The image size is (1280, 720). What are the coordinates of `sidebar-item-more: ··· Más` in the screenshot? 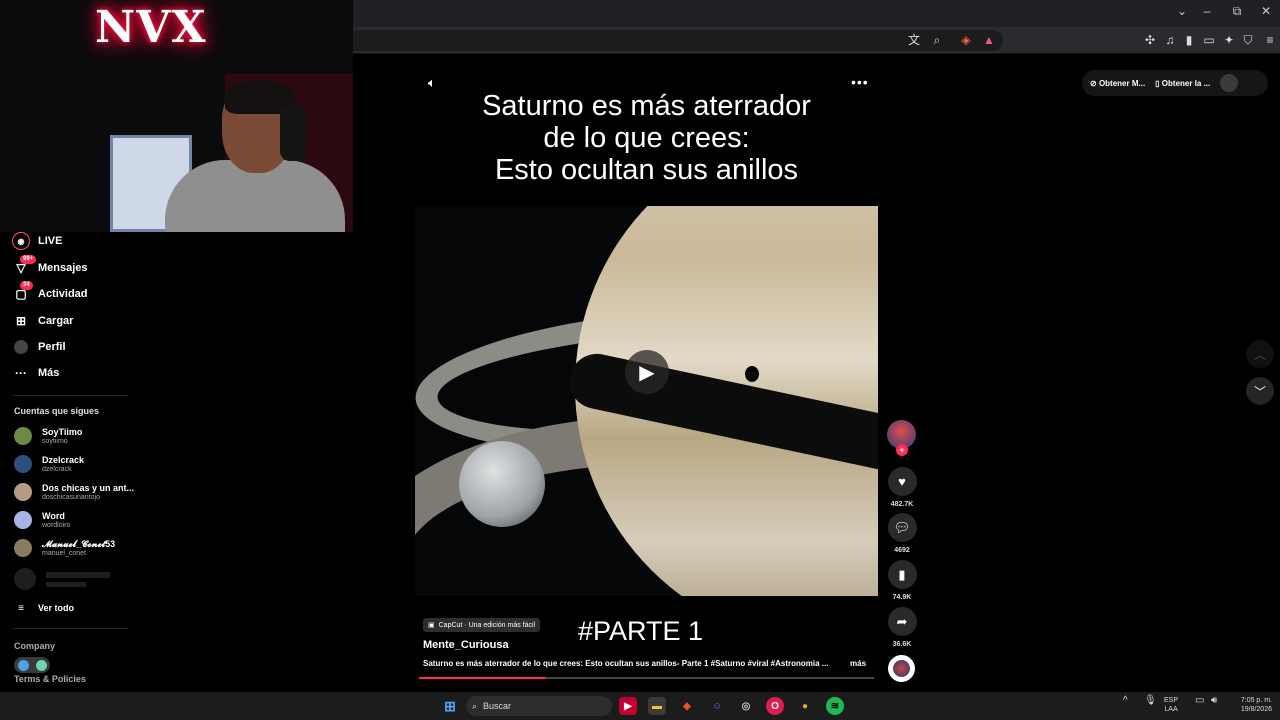 It's located at (35, 373).